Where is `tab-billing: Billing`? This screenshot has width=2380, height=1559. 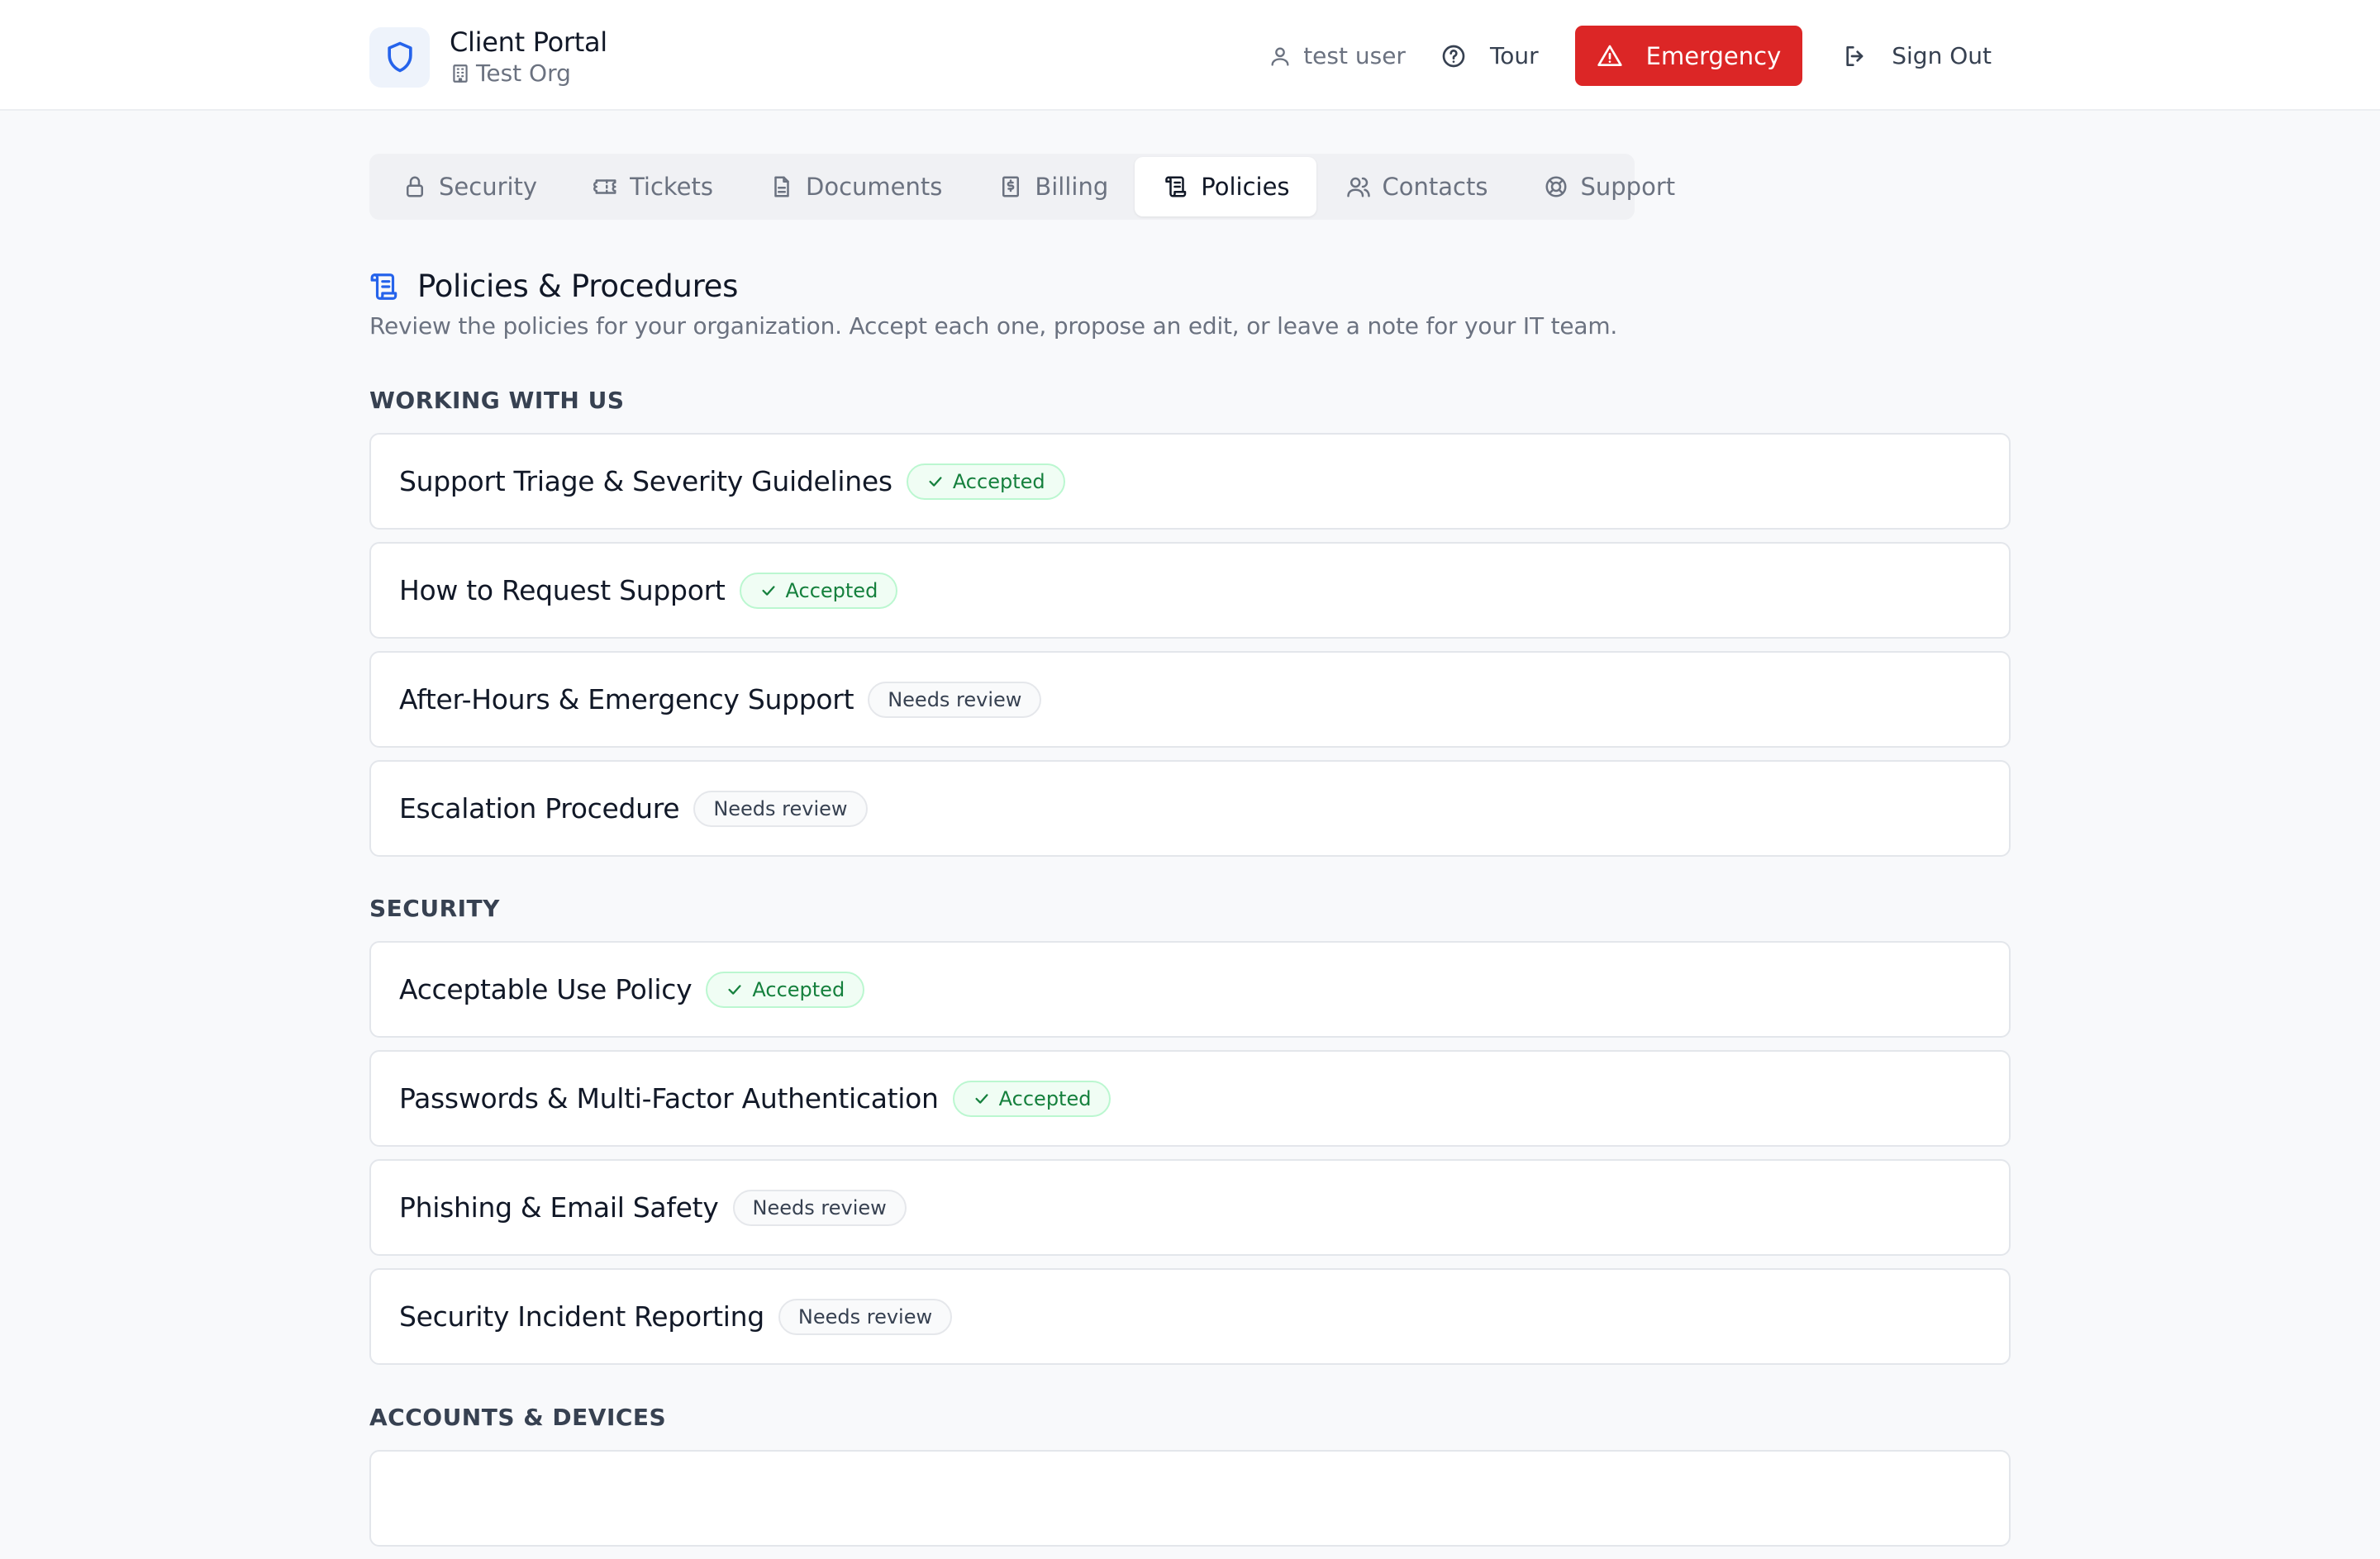
tab-billing: Billing is located at coordinates (1052, 186).